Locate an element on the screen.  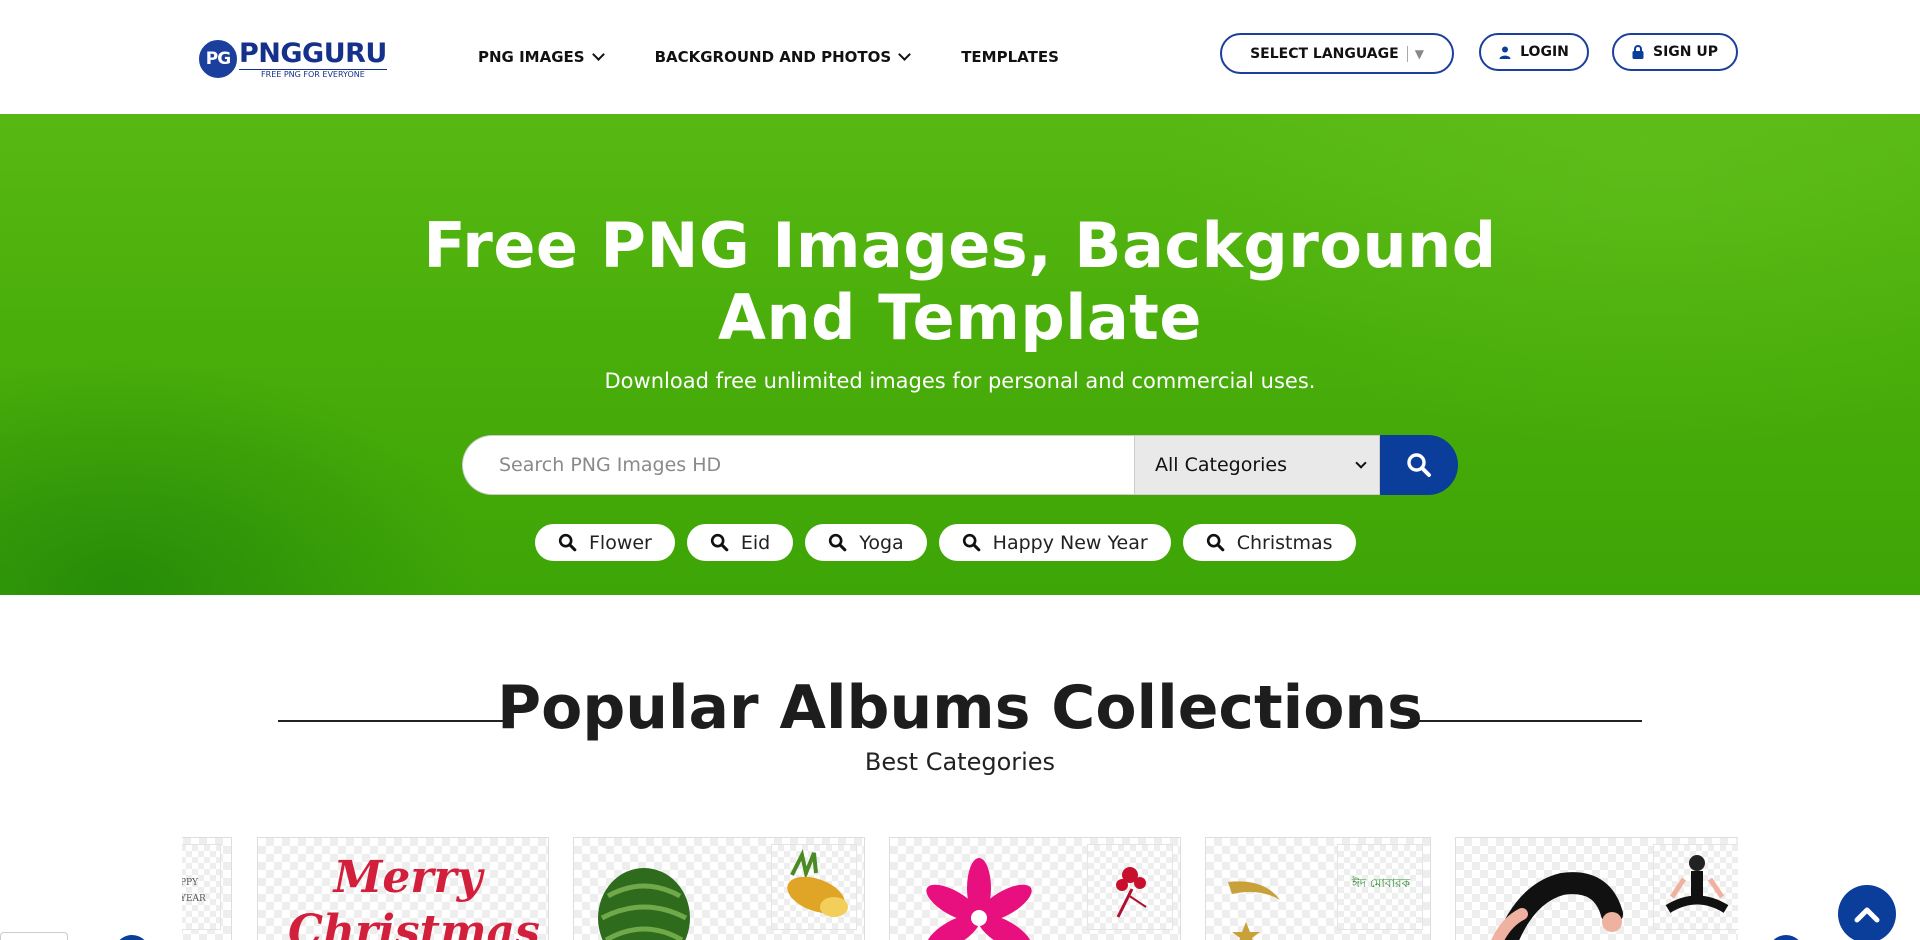
yoga-pose-icon is located at coordinates (1557, 906).